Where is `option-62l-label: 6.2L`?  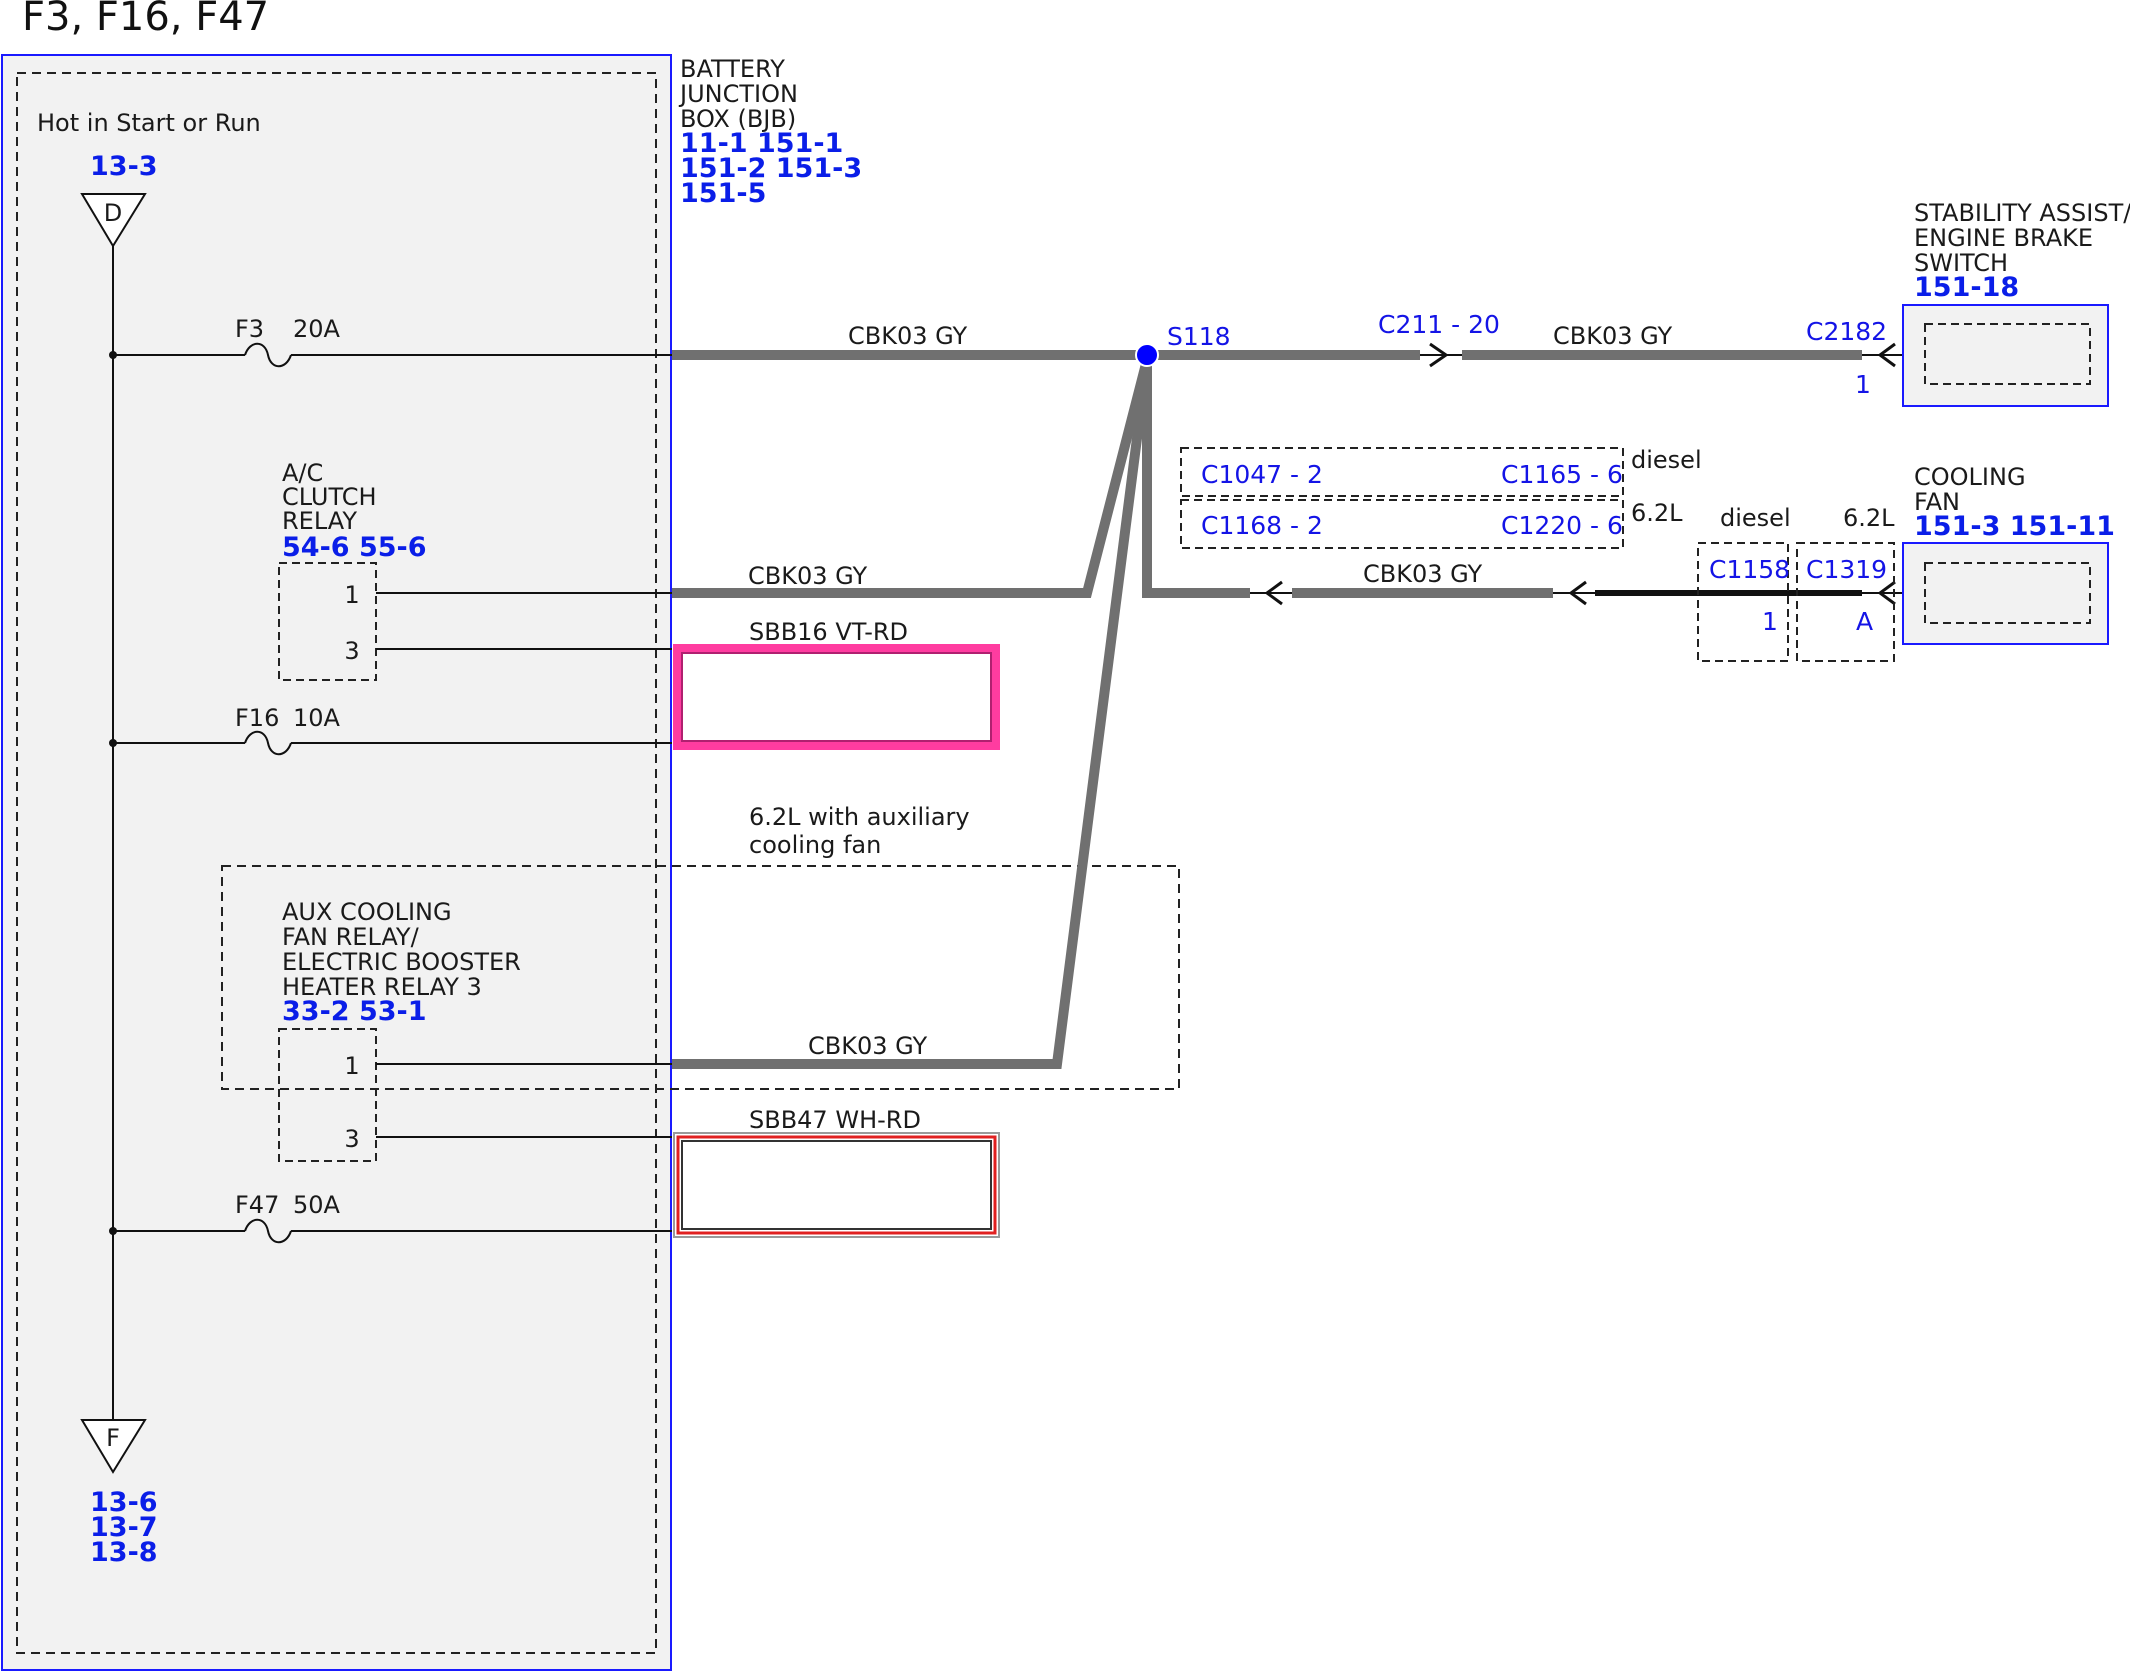 option-62l-label: 6.2L is located at coordinates (1657, 513).